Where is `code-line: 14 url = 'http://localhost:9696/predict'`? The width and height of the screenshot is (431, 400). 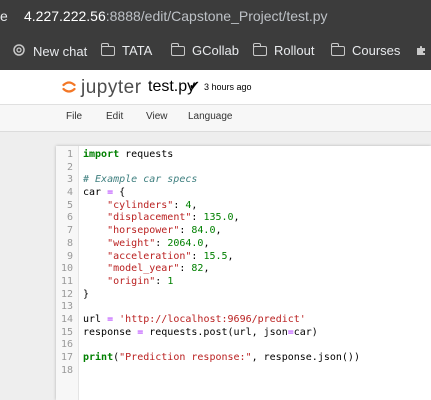
code-line: 14 url = 'http://localhost:9696/predict' is located at coordinates (243, 320).